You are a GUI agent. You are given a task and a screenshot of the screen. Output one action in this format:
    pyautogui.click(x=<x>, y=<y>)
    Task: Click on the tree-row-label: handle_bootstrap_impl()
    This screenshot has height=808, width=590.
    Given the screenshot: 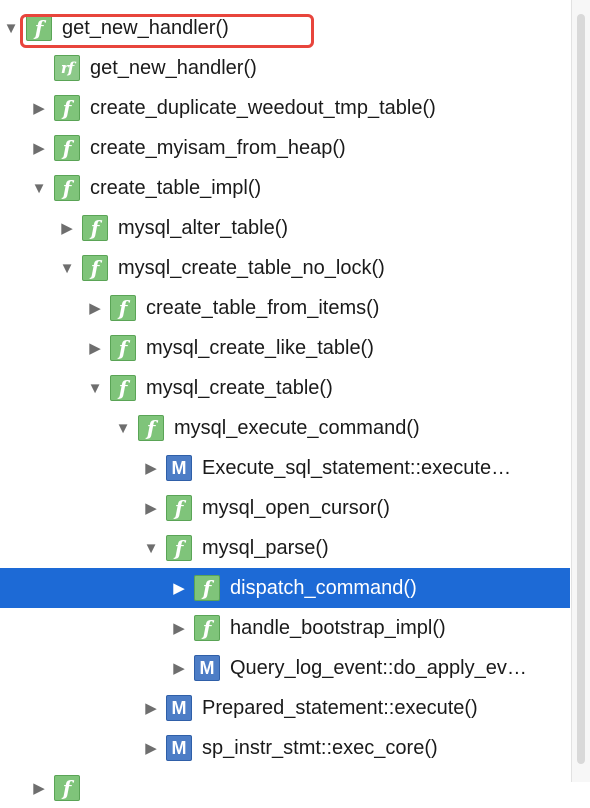 What is the action you would take?
    pyautogui.click(x=338, y=627)
    